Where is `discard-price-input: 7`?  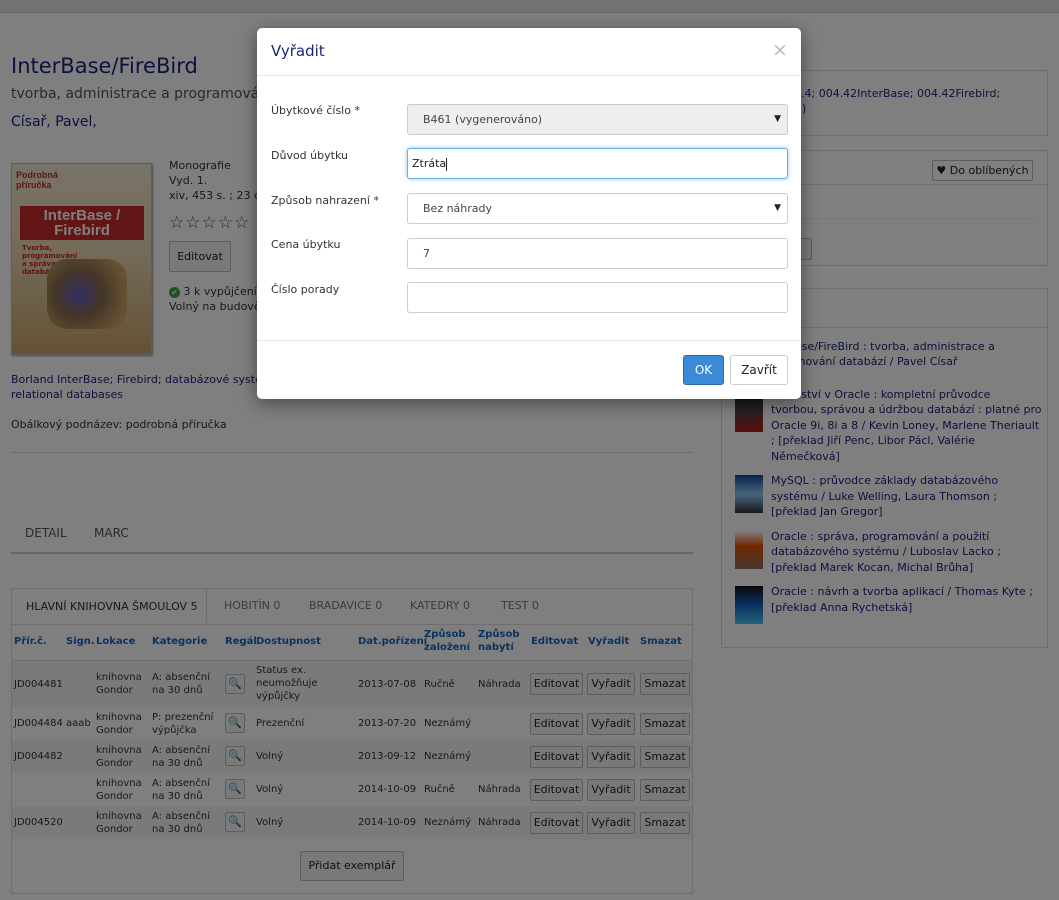
discard-price-input: 7 is located at coordinates (597, 253).